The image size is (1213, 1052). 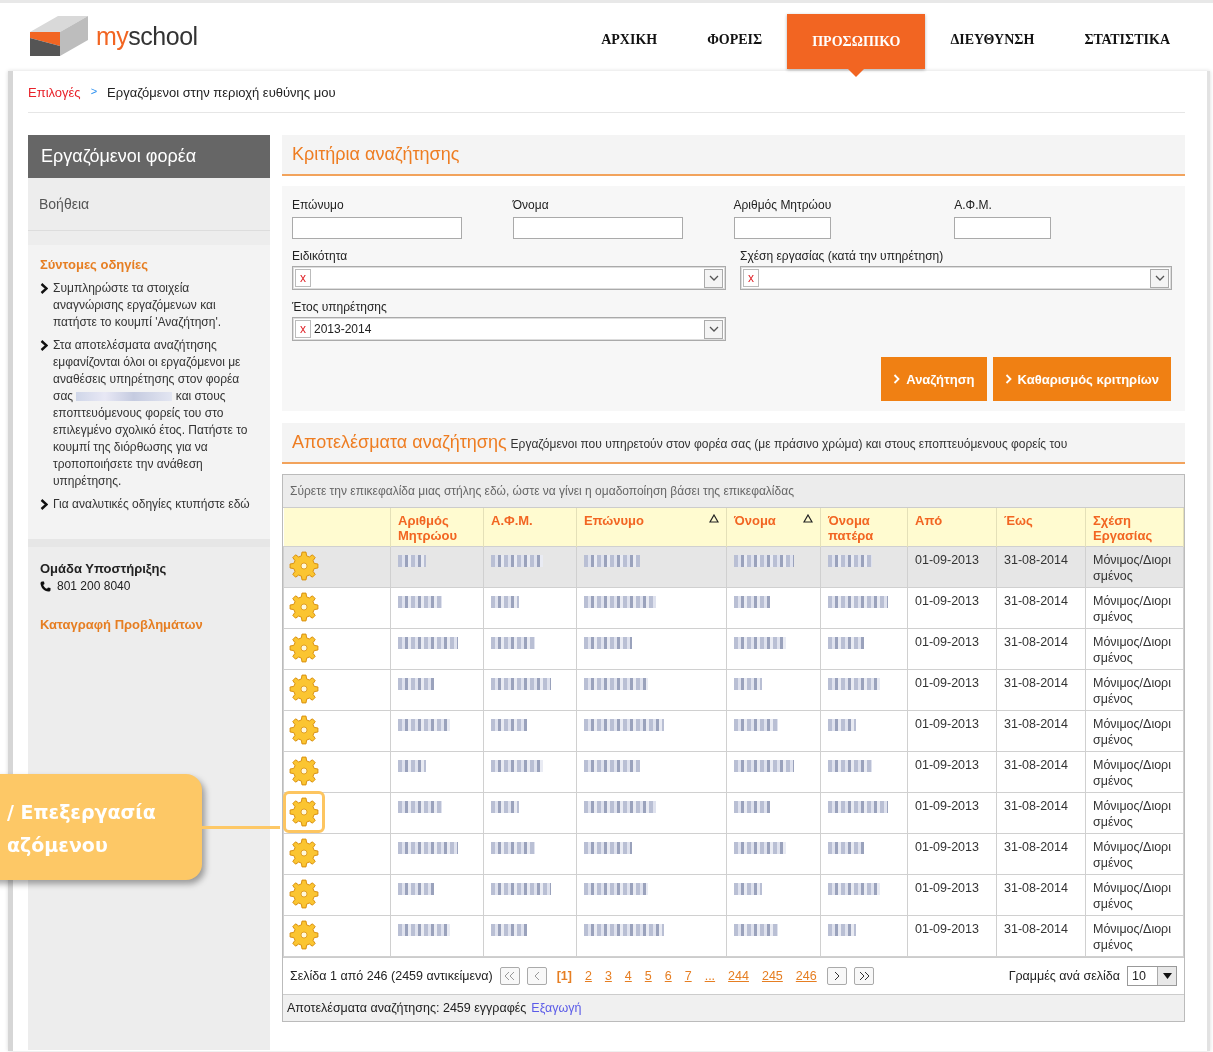 I want to click on page-link: 5, so click(x=648, y=976).